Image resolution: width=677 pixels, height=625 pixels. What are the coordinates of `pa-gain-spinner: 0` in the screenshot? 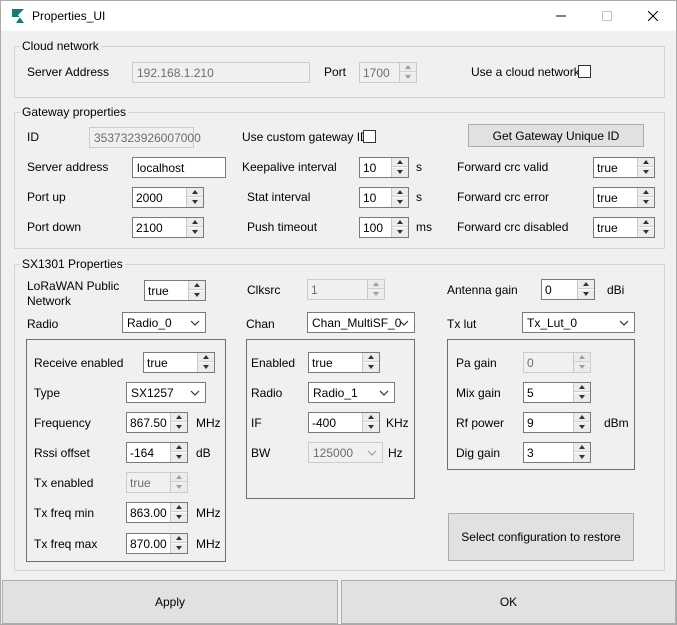 It's located at (557, 362).